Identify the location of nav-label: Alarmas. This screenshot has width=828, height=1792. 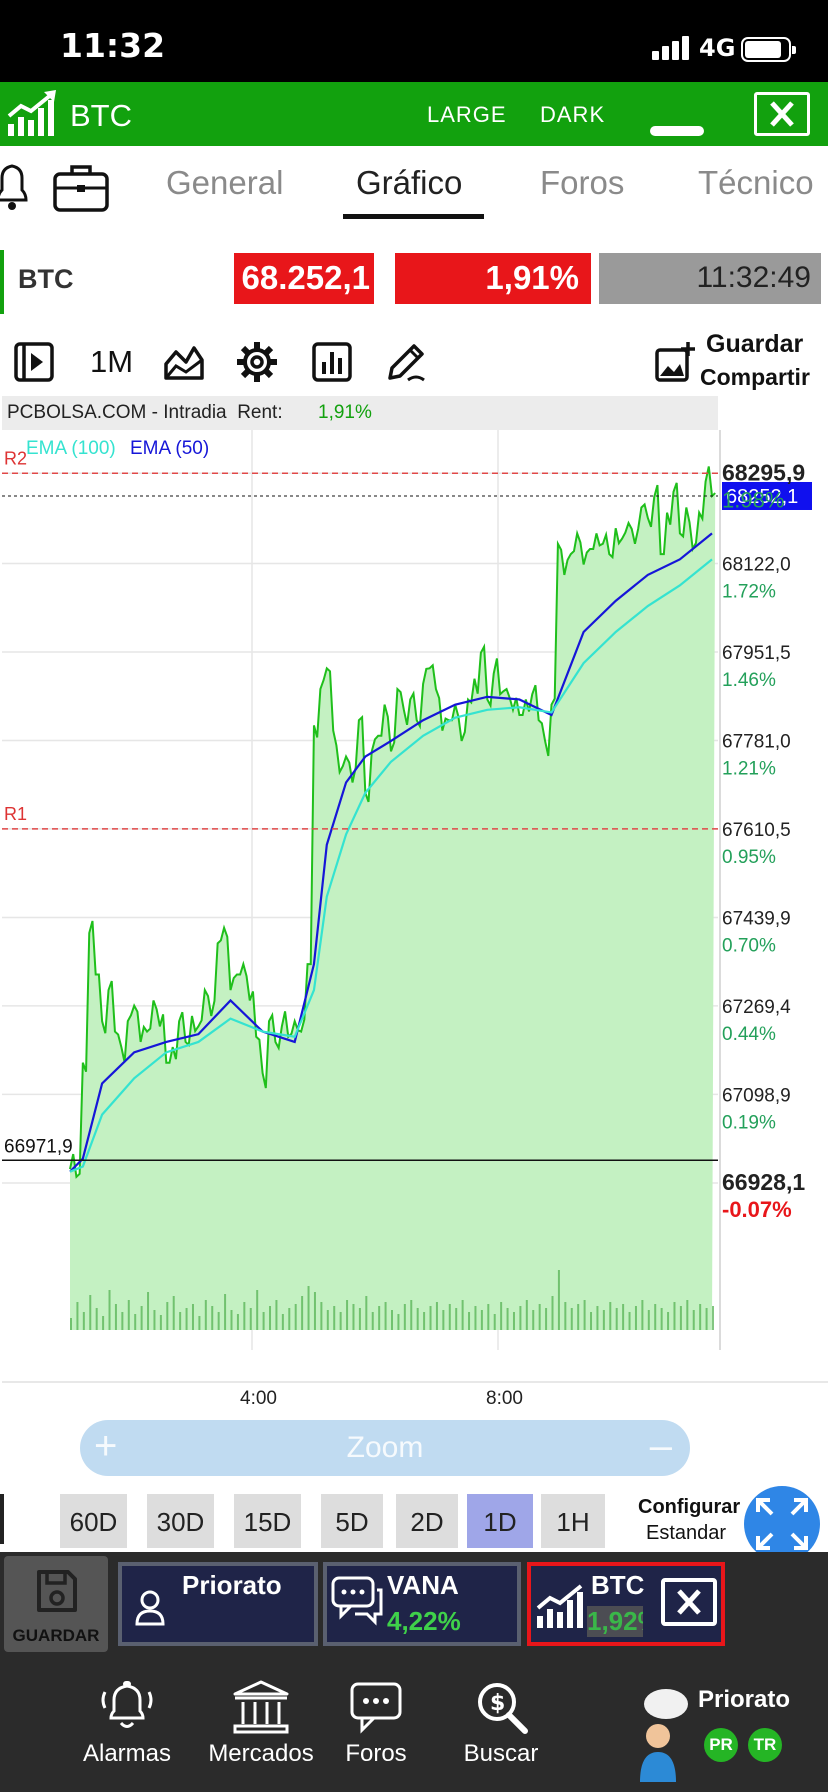
(127, 1753).